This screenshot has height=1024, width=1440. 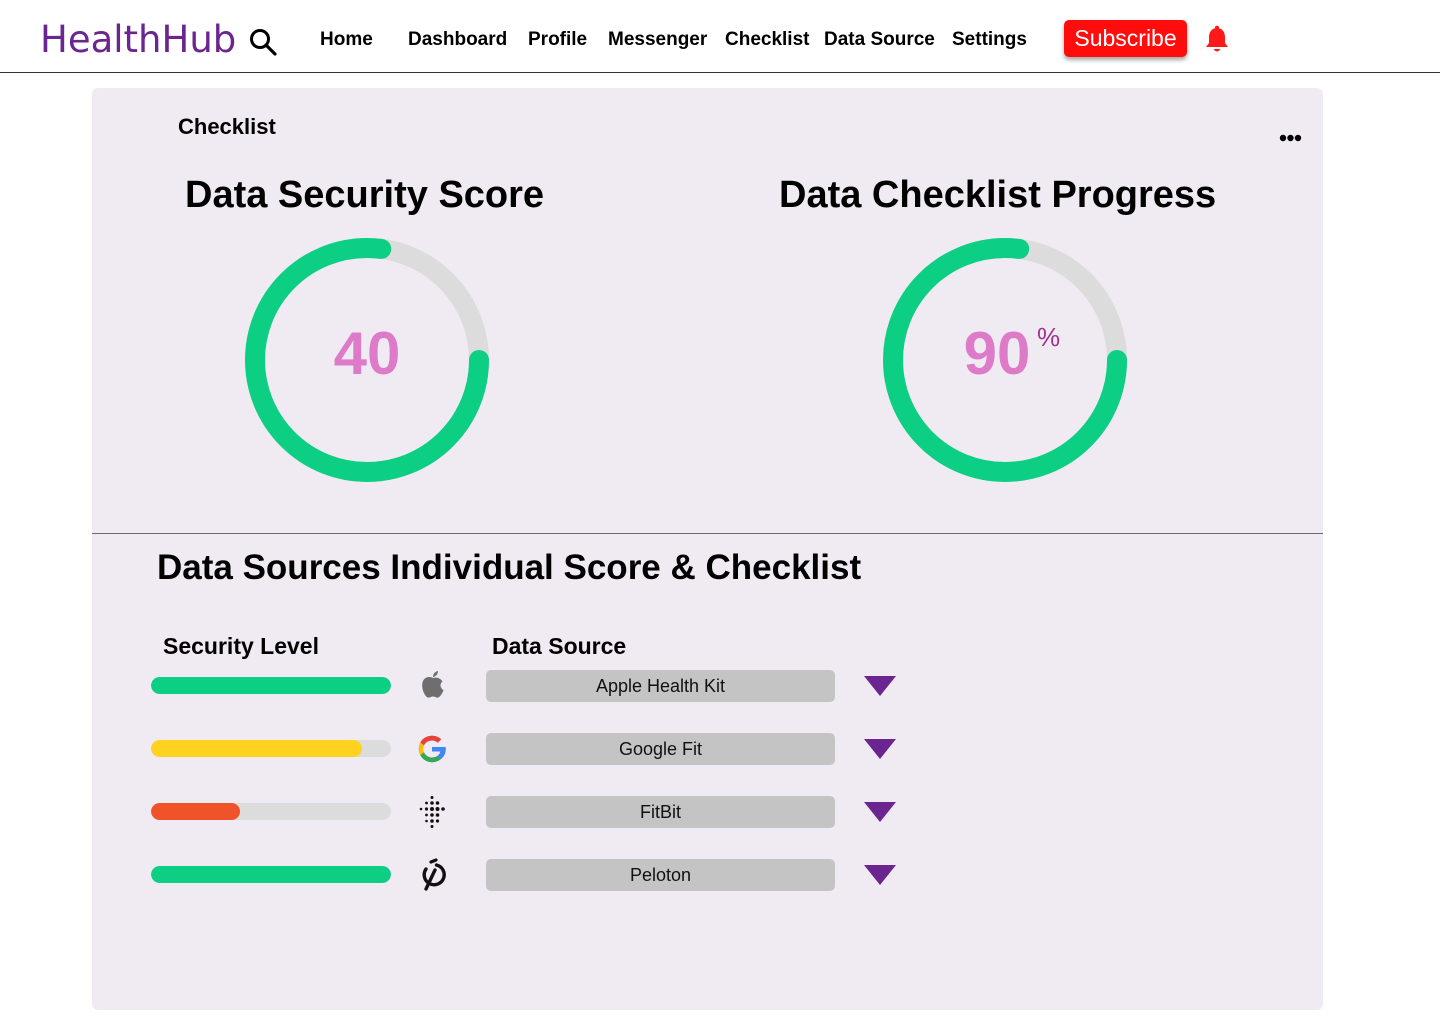 I want to click on more-options-icon, so click(x=1292, y=138).